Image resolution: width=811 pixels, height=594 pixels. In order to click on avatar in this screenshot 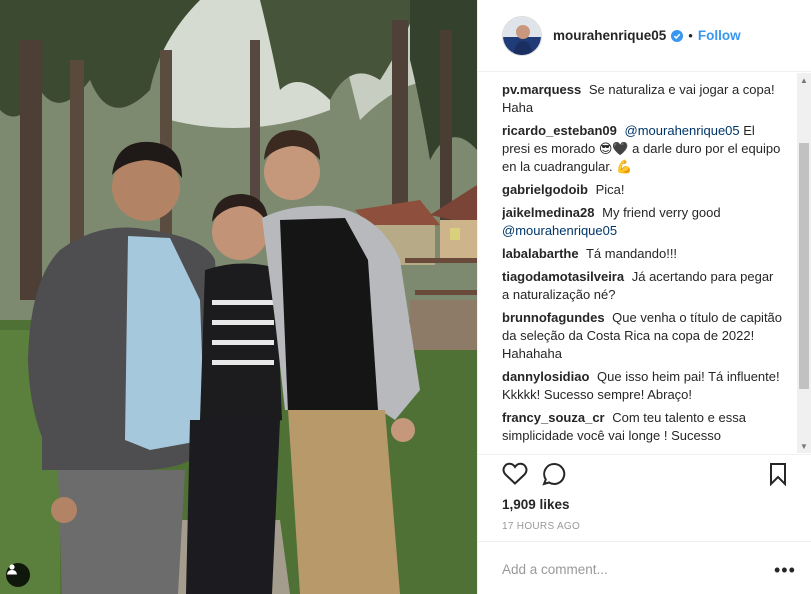, I will do `click(522, 35)`.